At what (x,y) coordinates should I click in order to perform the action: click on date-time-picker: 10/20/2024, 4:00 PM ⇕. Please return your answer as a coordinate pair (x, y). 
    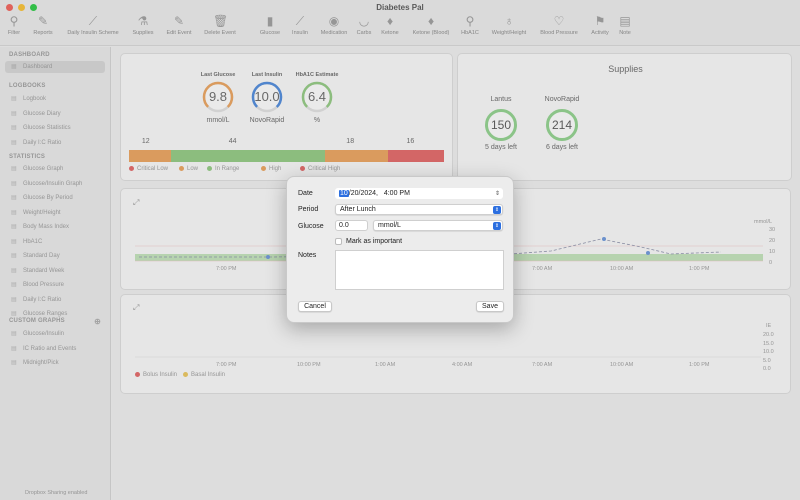
    Looking at the image, I should click on (419, 193).